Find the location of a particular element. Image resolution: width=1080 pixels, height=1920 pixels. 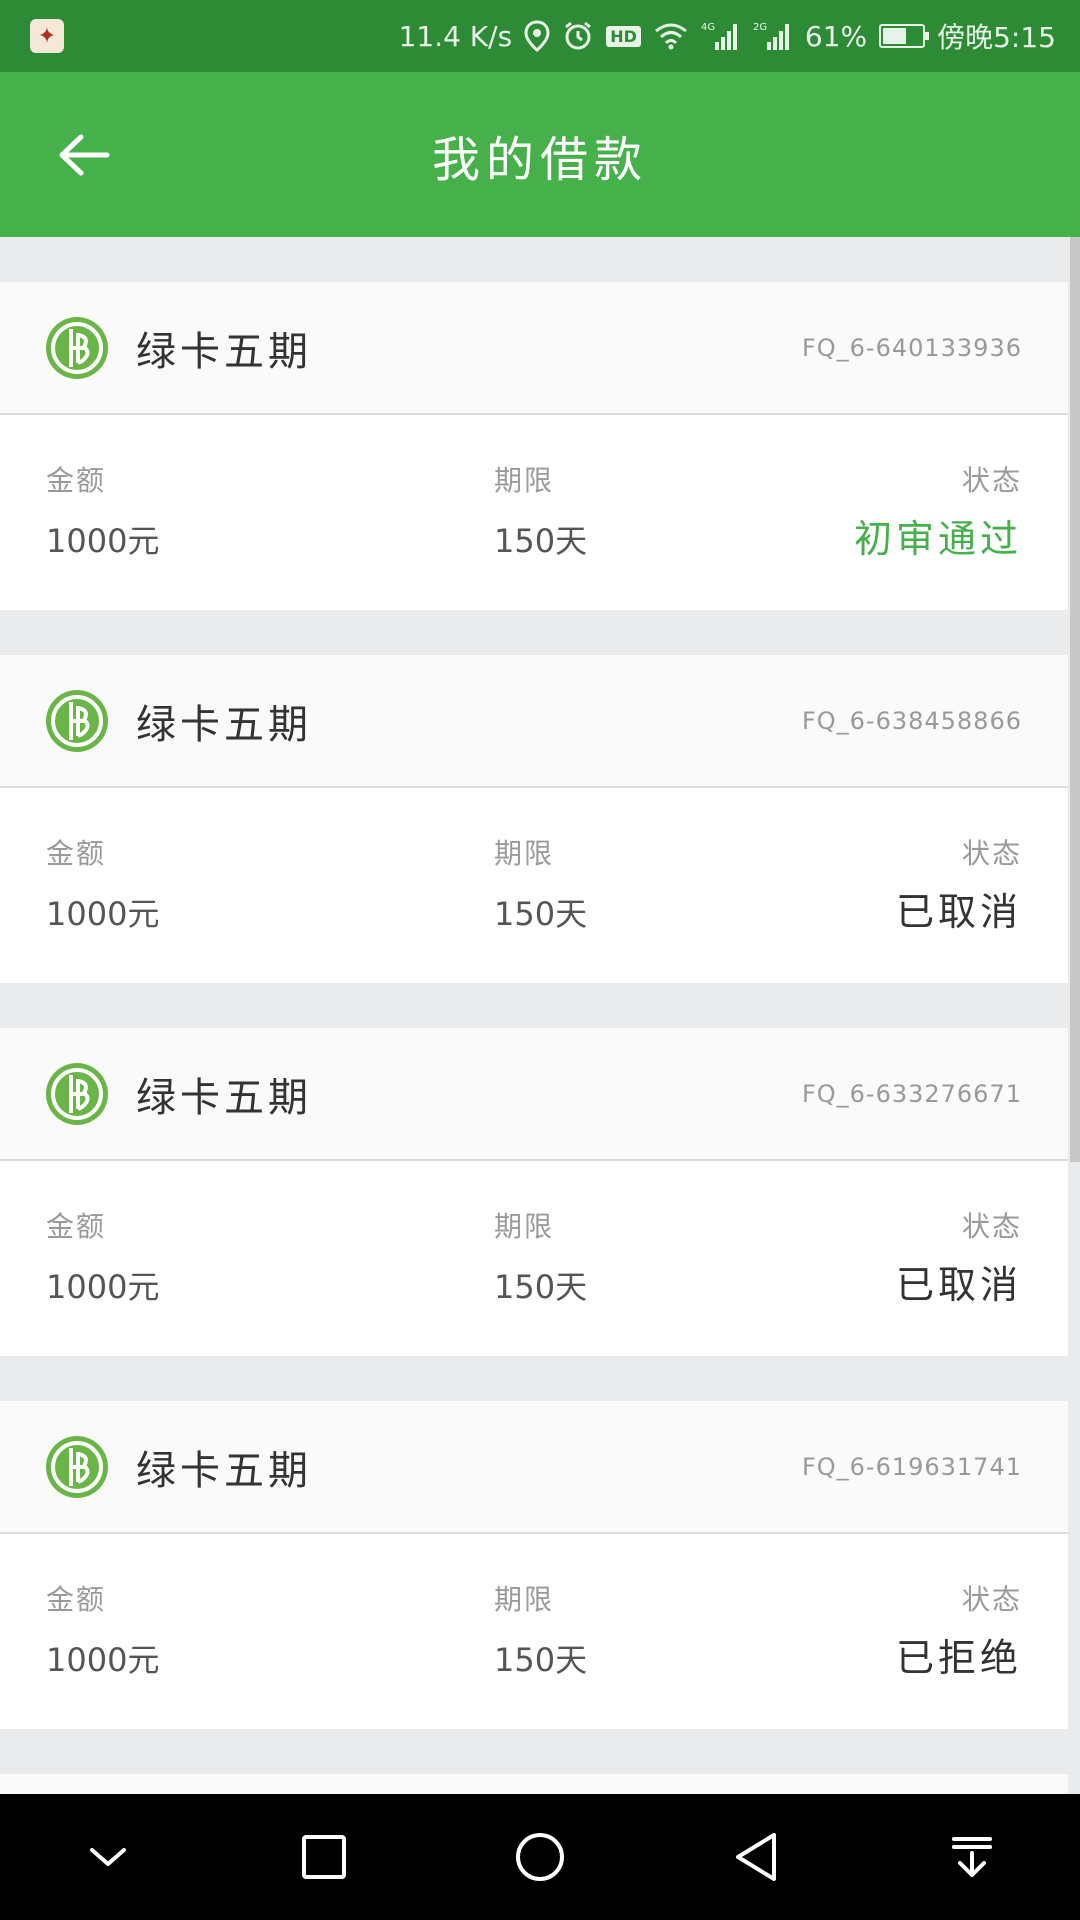

battery-fill is located at coordinates (895, 36).